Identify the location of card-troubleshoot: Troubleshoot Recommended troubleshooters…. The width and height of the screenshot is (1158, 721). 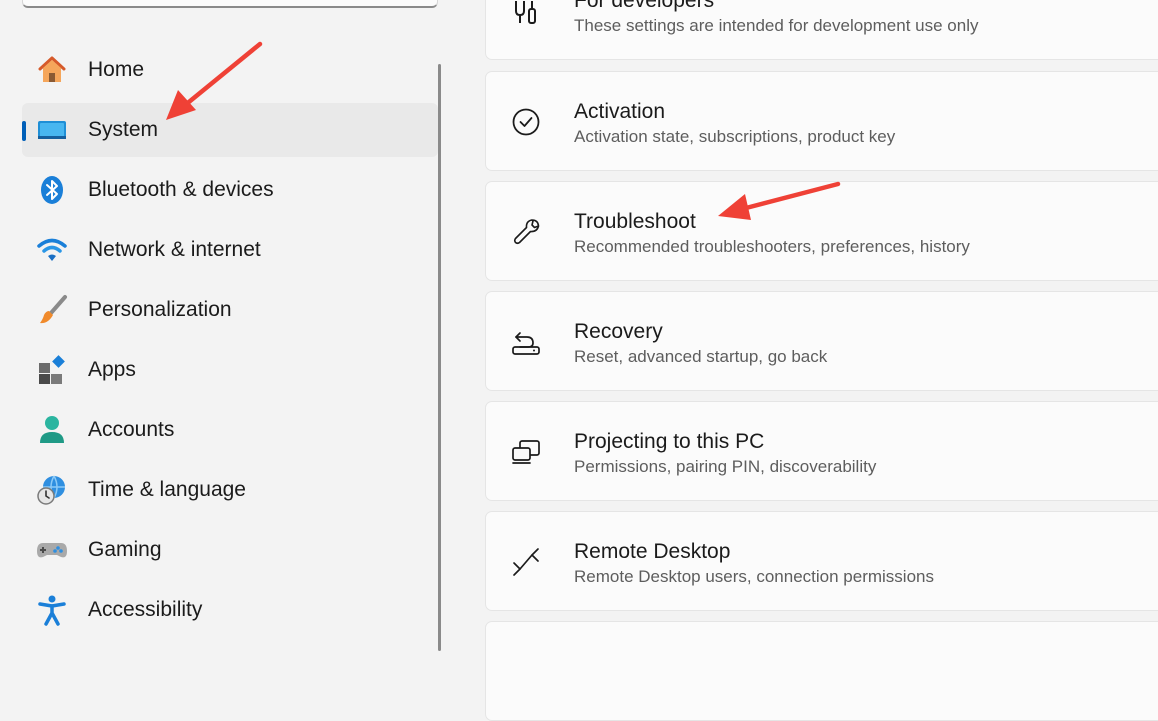
(821, 231).